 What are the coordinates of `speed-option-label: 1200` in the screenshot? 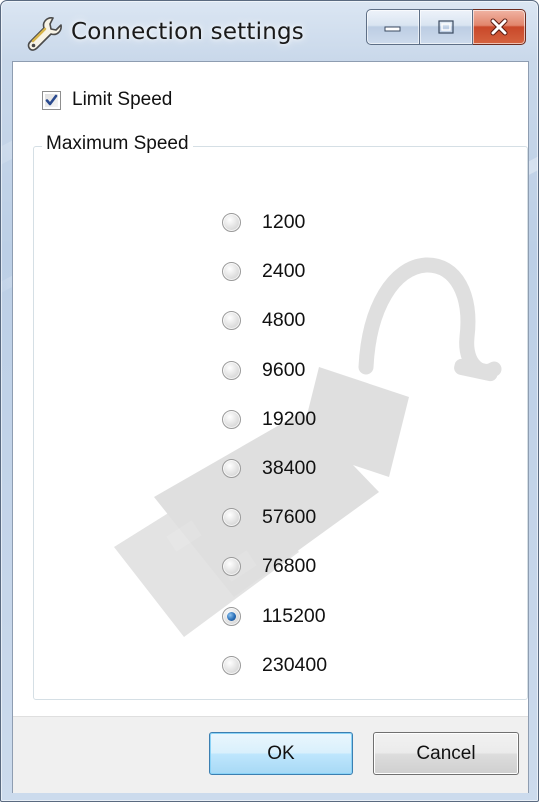 It's located at (284, 222).